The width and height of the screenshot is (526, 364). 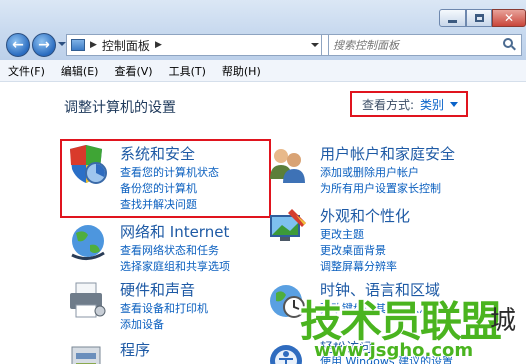 I want to click on category-ease-of-access: 轻松访问 使用 Windows 建议的设置, so click(x=391, y=351).